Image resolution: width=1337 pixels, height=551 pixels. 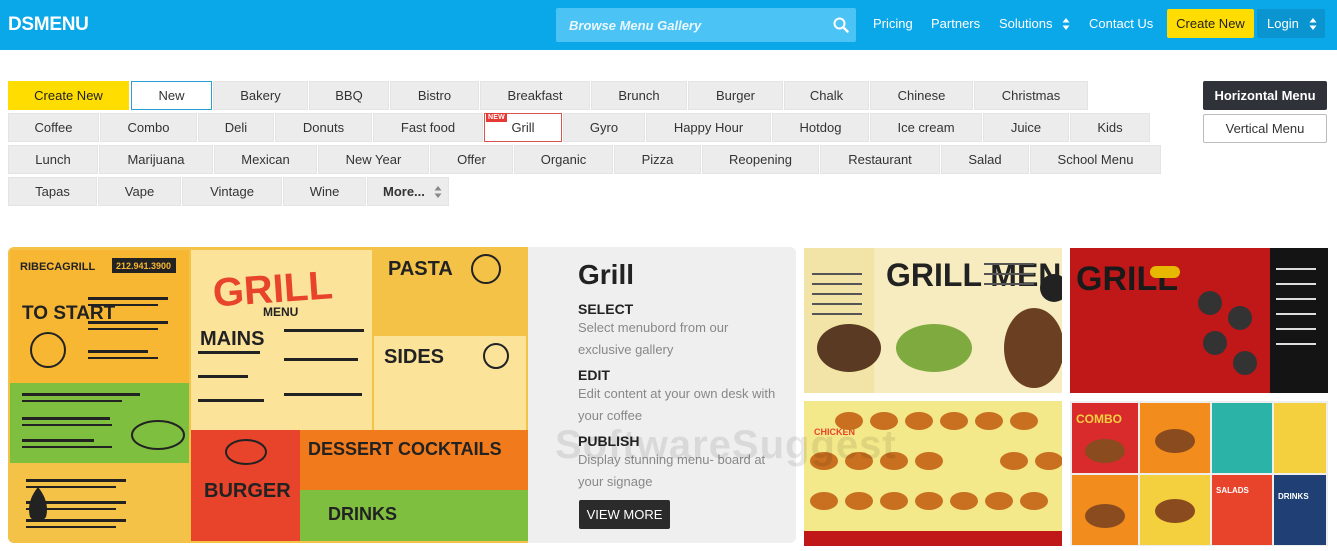 What do you see at coordinates (69, 313) in the screenshot?
I see `preview-to-start: TO START` at bounding box center [69, 313].